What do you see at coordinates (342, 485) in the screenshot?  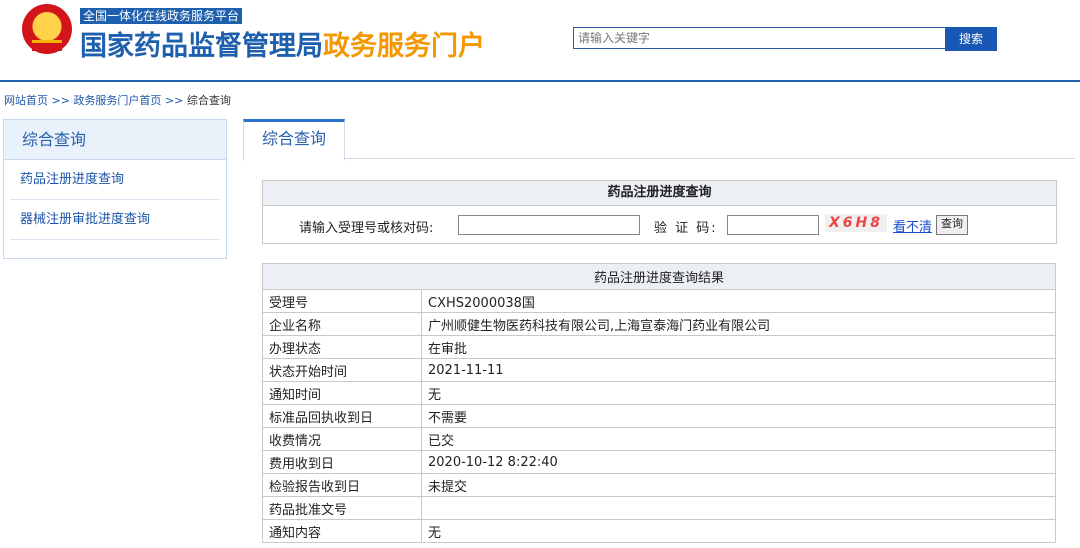 I see `field-name: 检验报告收到日` at bounding box center [342, 485].